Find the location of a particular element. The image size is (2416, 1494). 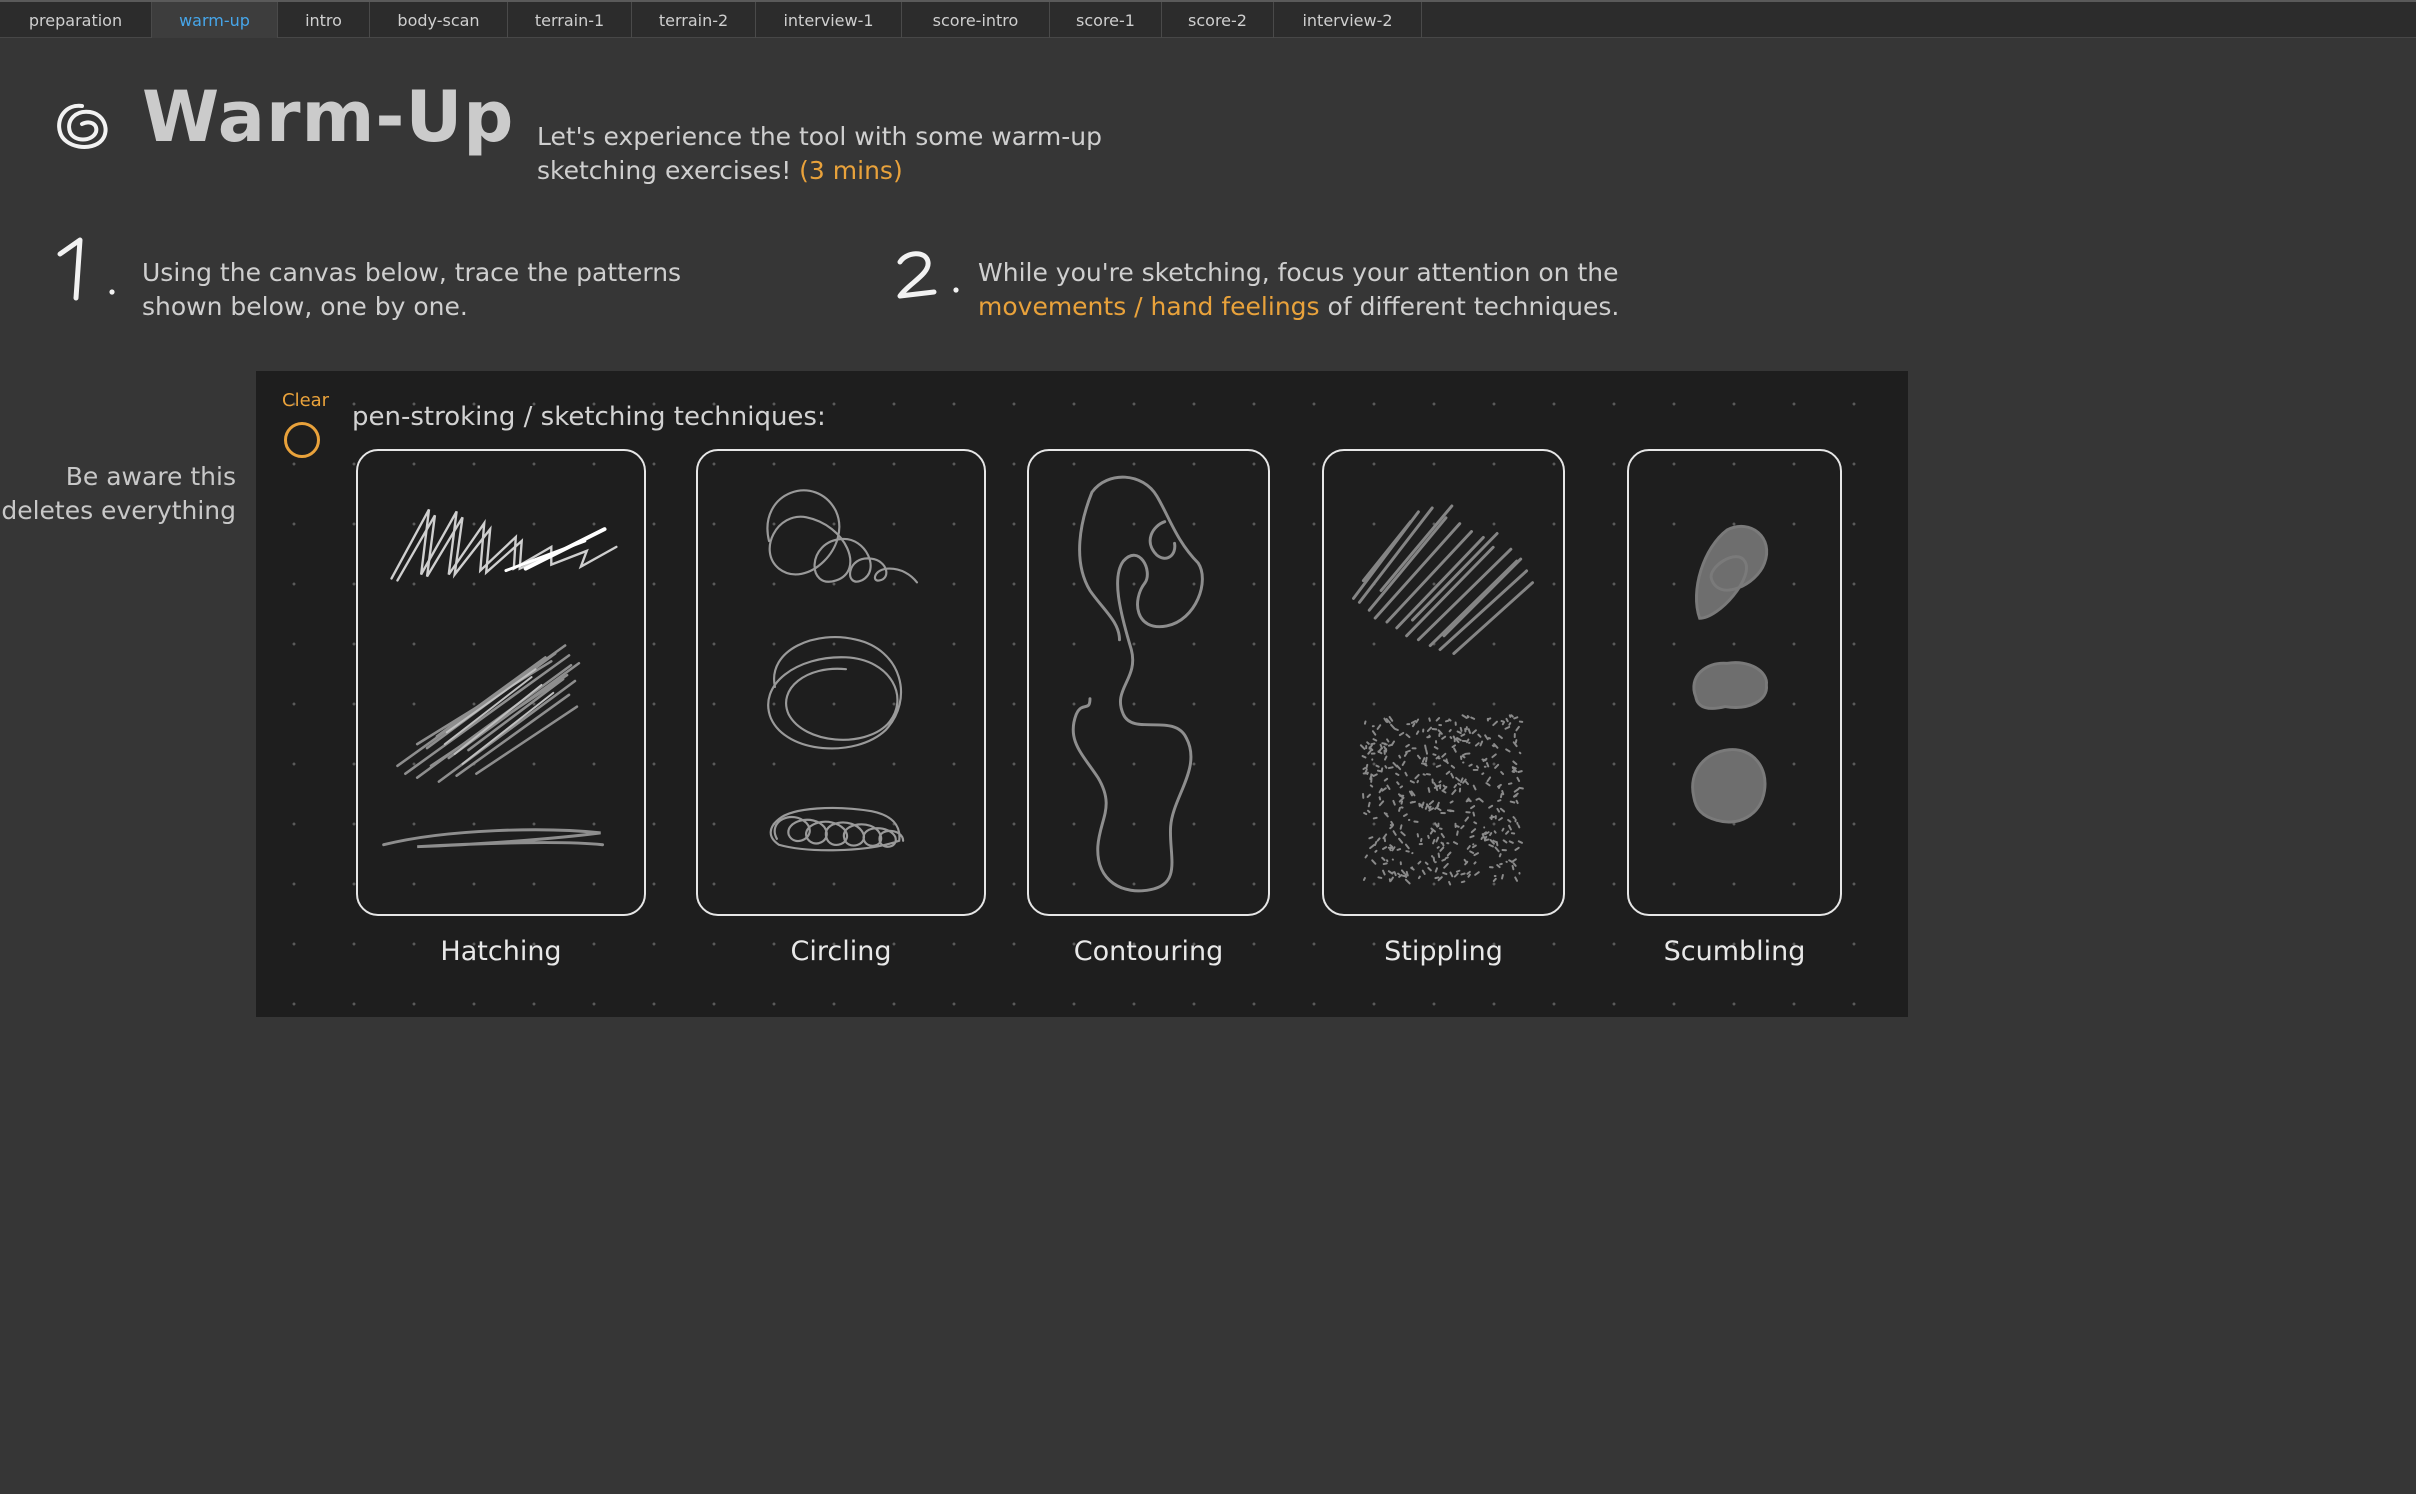

tab-interview-2: interview-2 is located at coordinates (1348, 20).